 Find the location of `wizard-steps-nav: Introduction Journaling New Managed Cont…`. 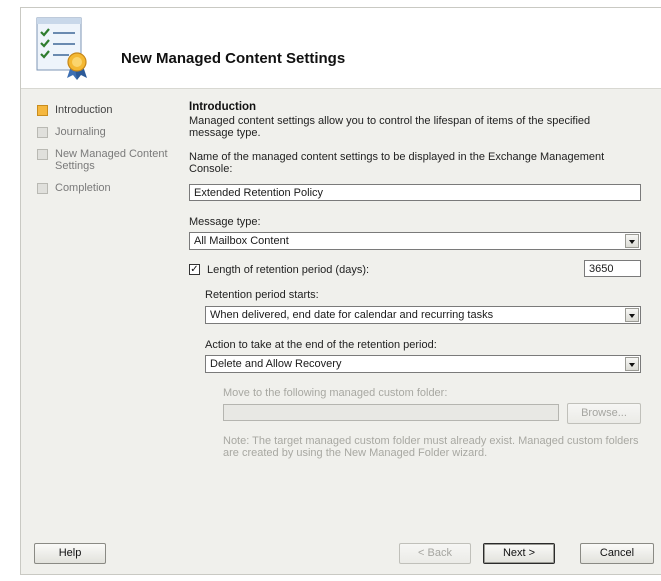

wizard-steps-nav: Introduction Journaling New Managed Cont… is located at coordinates (105, 154).